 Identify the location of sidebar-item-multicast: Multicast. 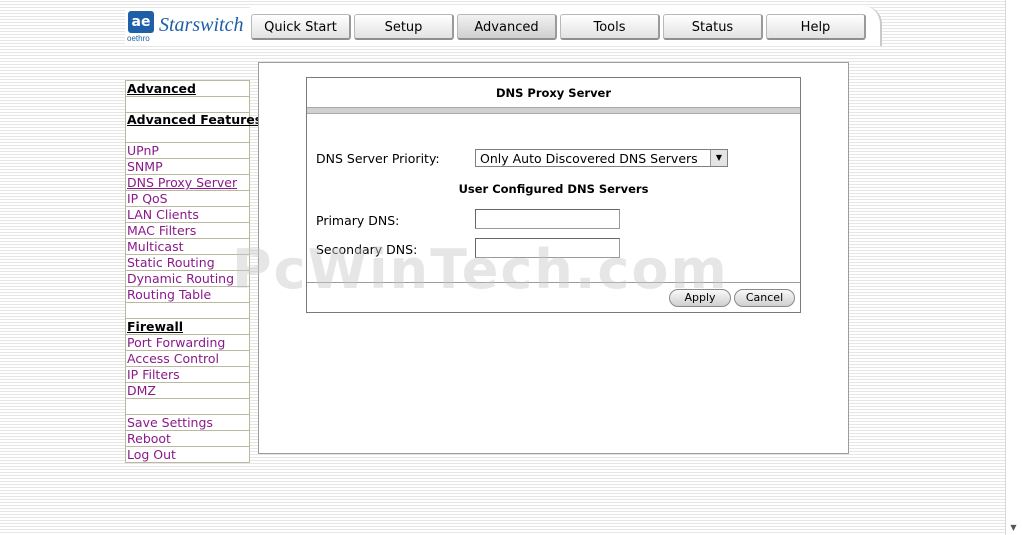
(187, 247).